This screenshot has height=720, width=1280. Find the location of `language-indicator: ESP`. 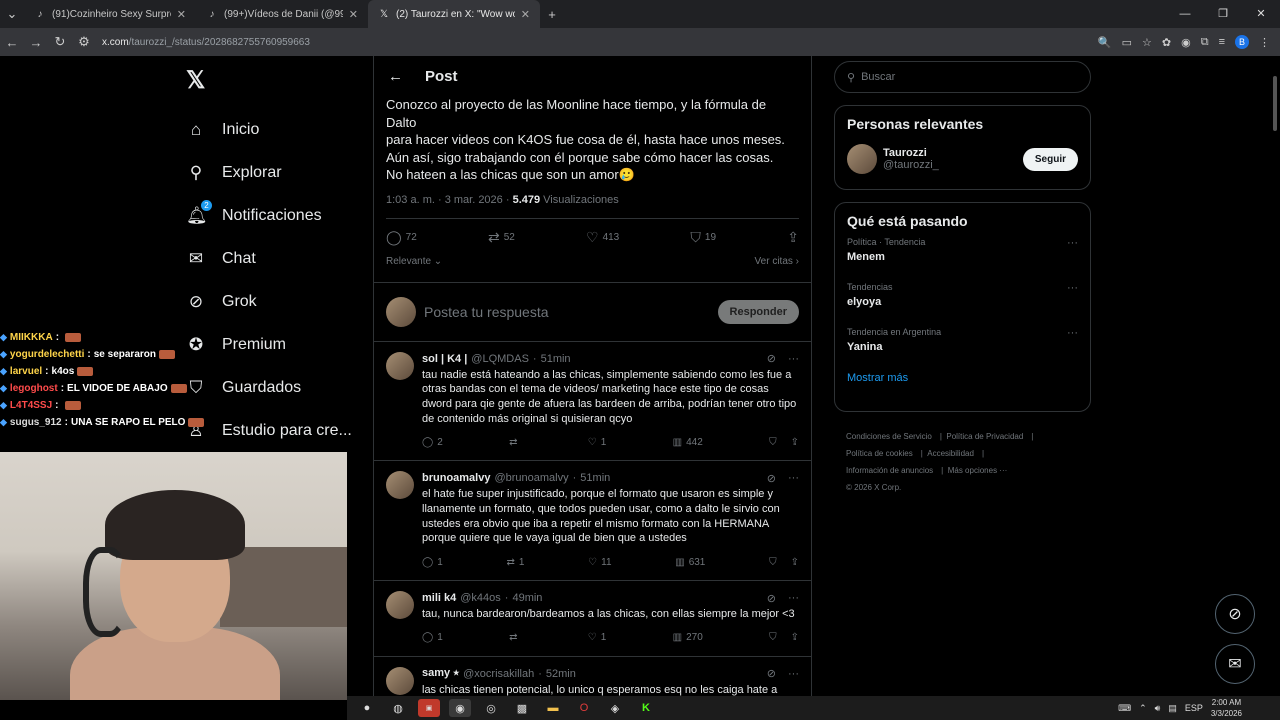

language-indicator: ESP is located at coordinates (1194, 708).